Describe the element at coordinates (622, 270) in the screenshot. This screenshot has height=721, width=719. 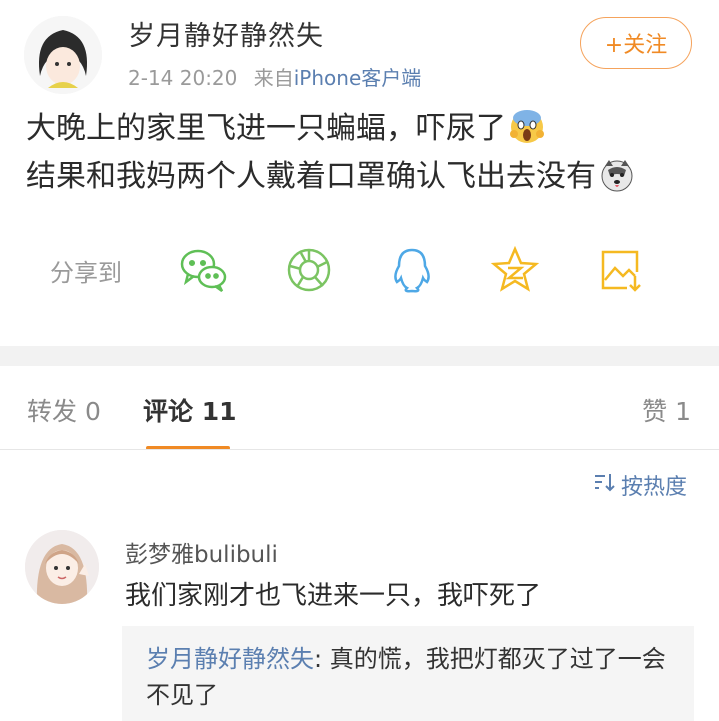
I see `save-image-icon` at that location.